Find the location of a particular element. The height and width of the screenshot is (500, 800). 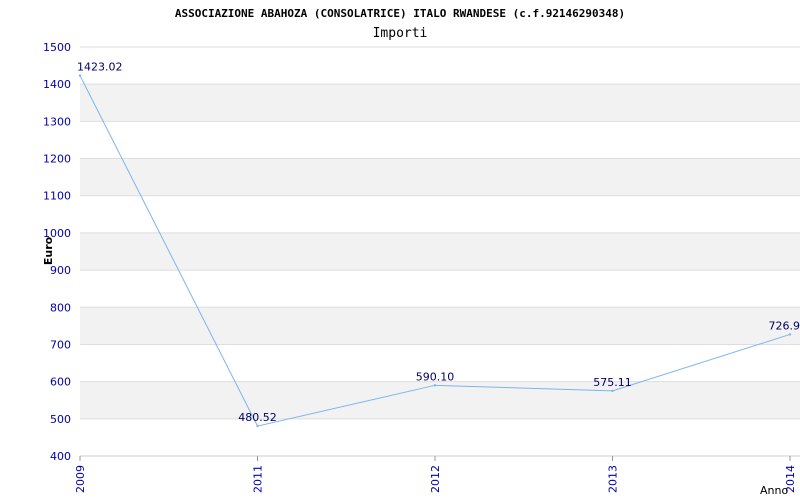

data-label: 480.52 is located at coordinates (257, 417).